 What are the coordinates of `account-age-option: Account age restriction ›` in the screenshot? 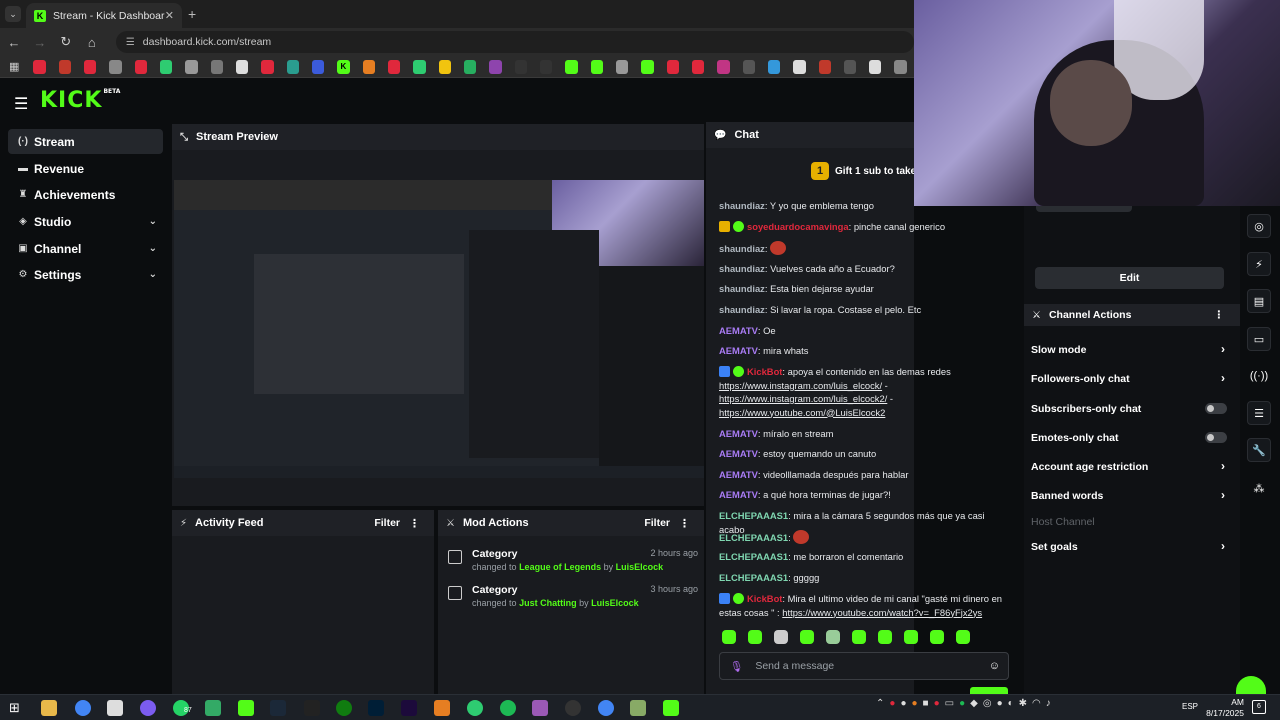 It's located at (1129, 466).